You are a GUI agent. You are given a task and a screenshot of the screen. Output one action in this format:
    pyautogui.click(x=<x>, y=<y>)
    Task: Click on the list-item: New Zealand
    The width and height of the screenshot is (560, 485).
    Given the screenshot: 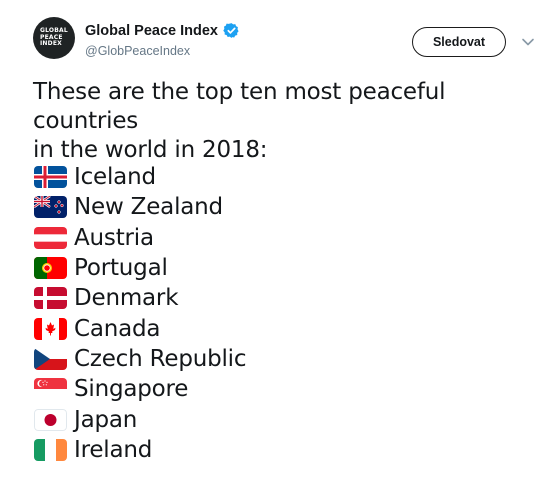 What is the action you would take?
    pyautogui.click(x=140, y=207)
    